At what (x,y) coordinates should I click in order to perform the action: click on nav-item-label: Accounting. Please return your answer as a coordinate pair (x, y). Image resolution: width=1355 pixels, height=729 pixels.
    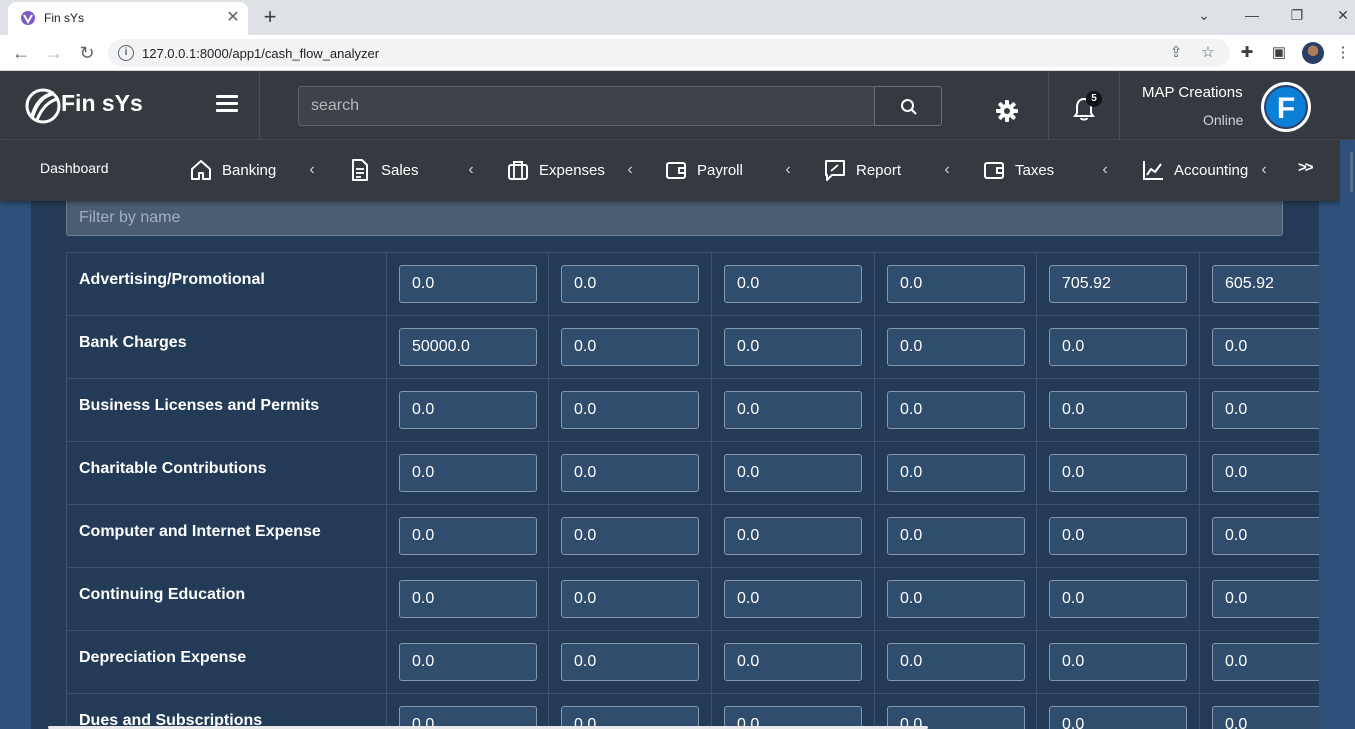
    Looking at the image, I should click on (1211, 170).